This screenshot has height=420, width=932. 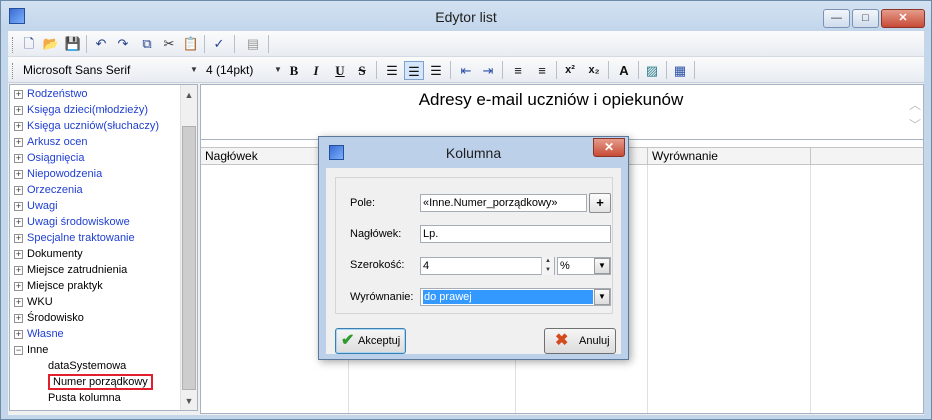 What do you see at coordinates (547, 261) in the screenshot?
I see `spin-up-icon: ▲` at bounding box center [547, 261].